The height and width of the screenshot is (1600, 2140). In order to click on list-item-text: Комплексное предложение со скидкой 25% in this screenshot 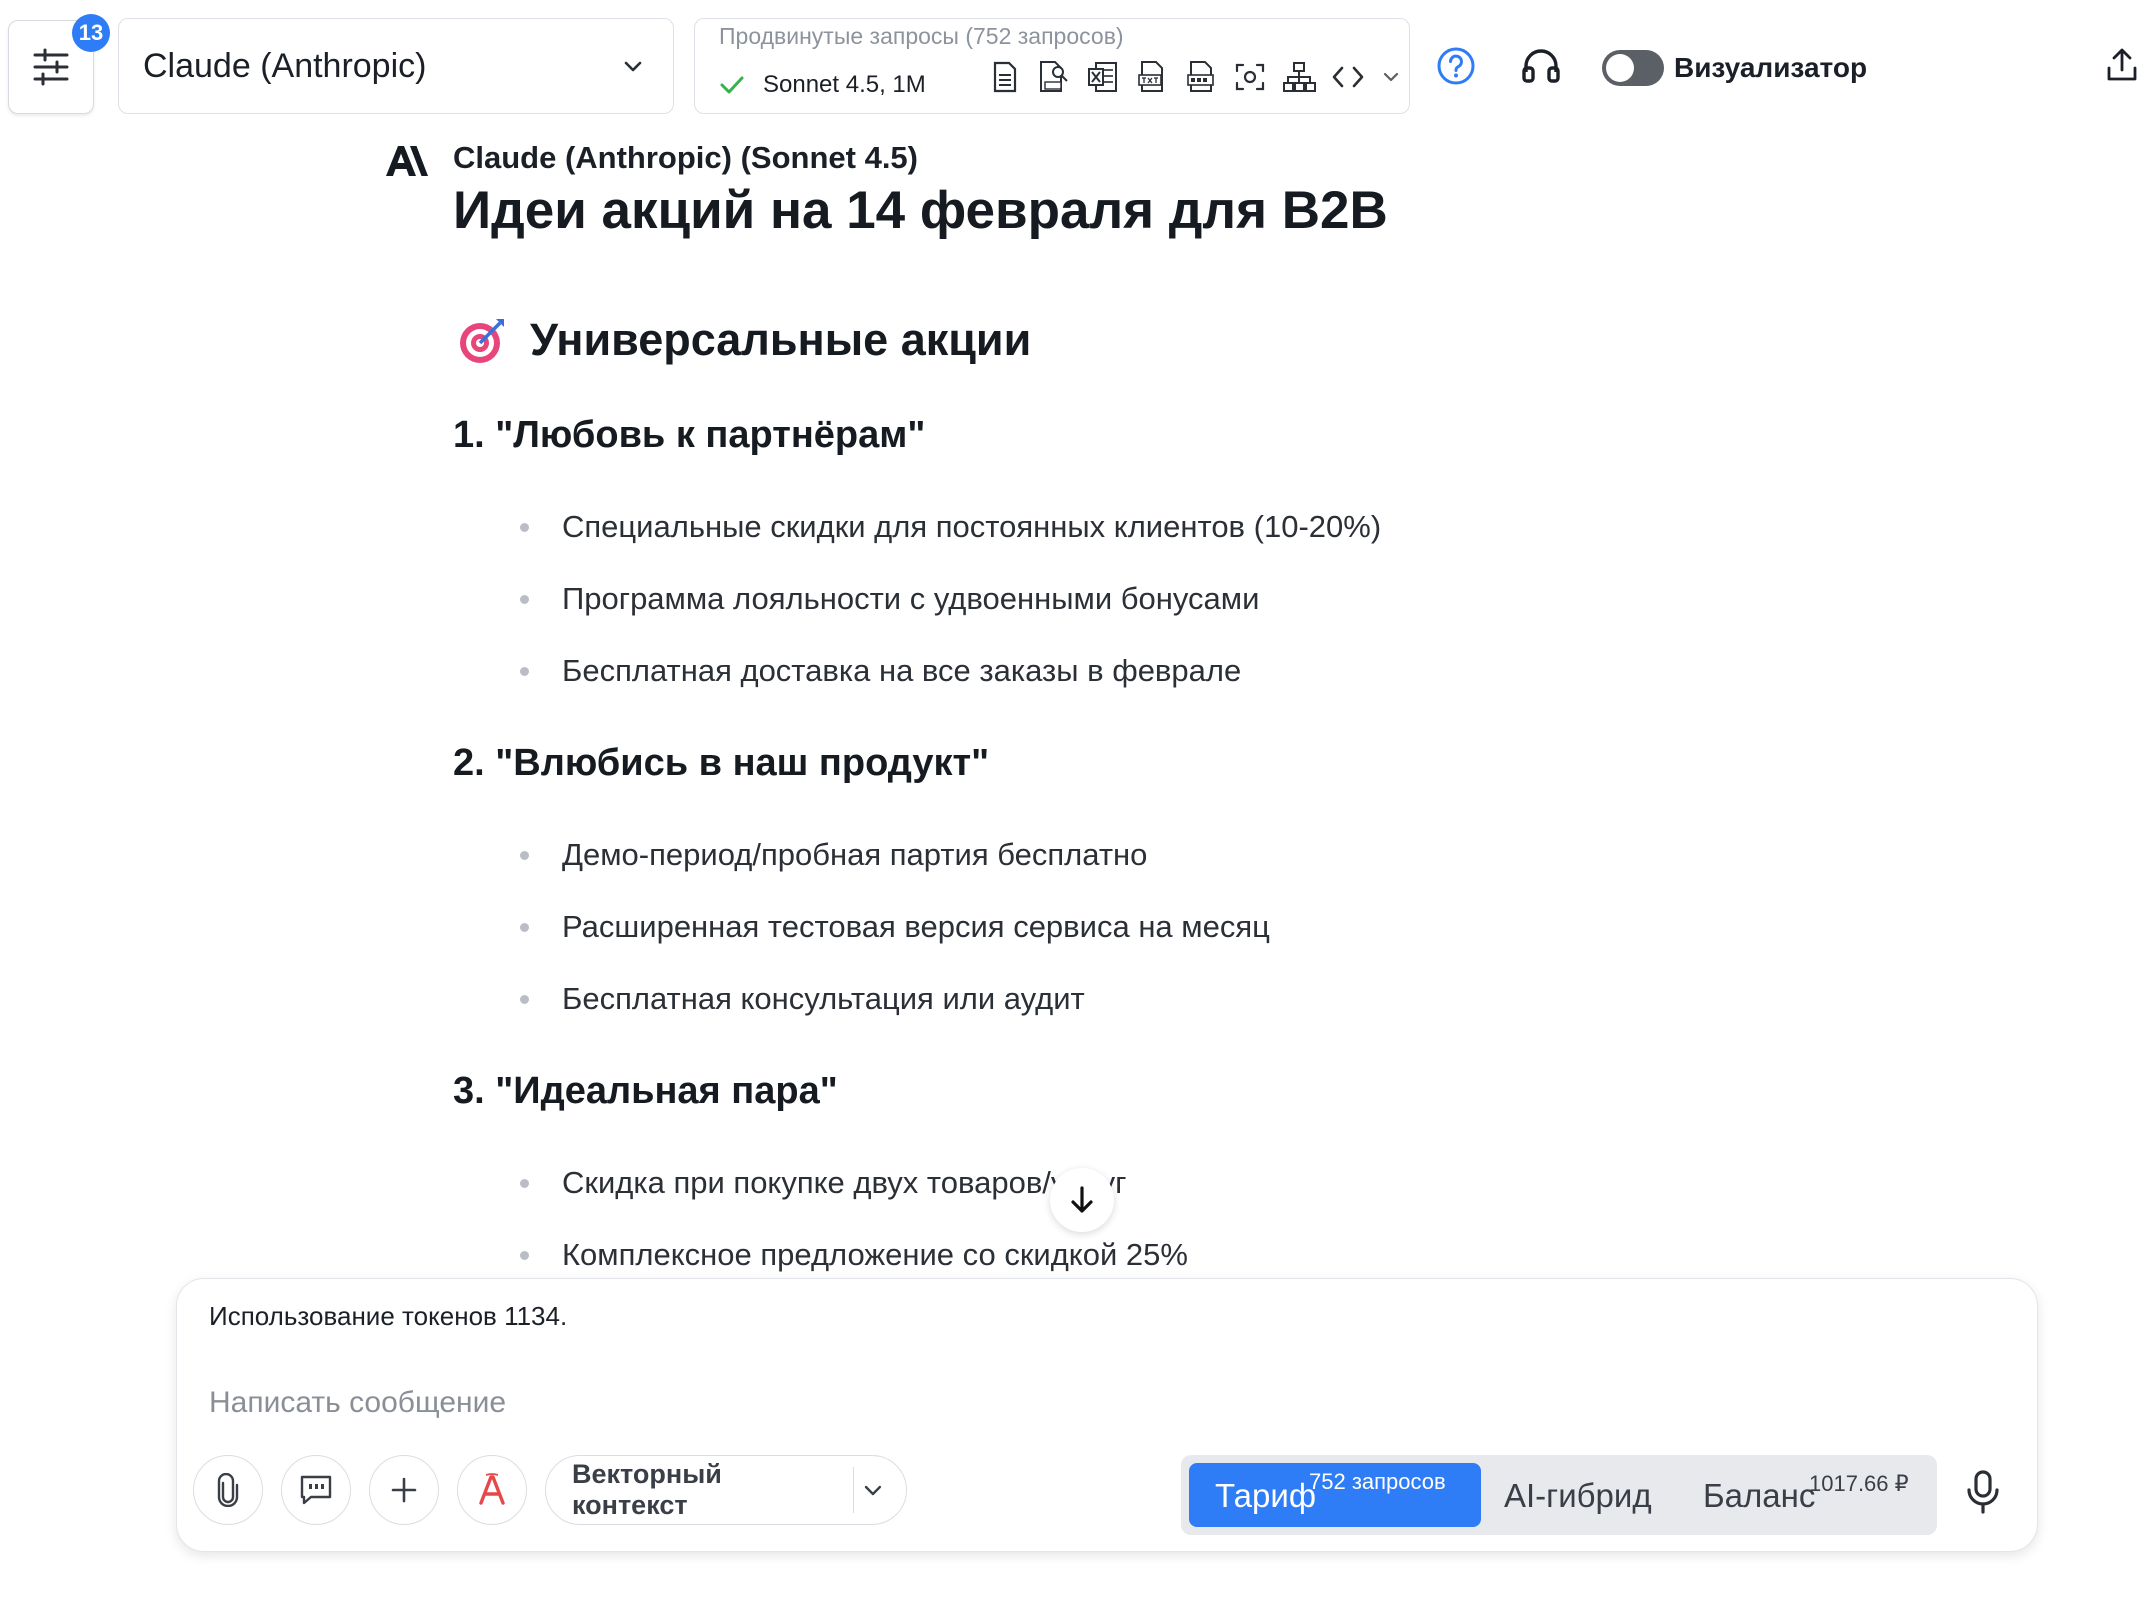, I will do `click(875, 1254)`.